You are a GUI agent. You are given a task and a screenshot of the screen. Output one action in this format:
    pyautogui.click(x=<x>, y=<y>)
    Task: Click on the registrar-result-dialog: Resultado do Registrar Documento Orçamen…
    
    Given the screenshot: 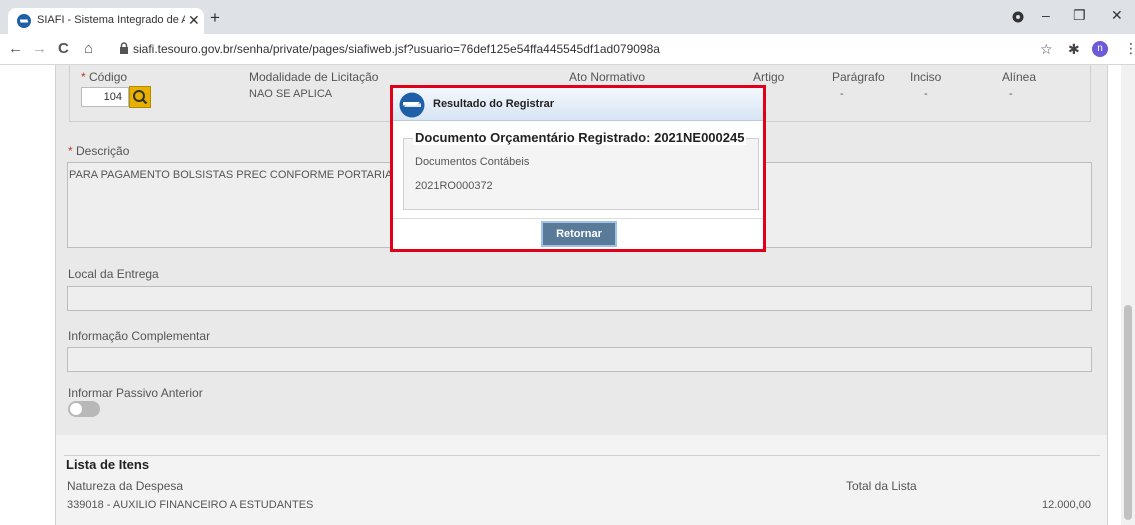 What is the action you would take?
    pyautogui.click(x=578, y=168)
    